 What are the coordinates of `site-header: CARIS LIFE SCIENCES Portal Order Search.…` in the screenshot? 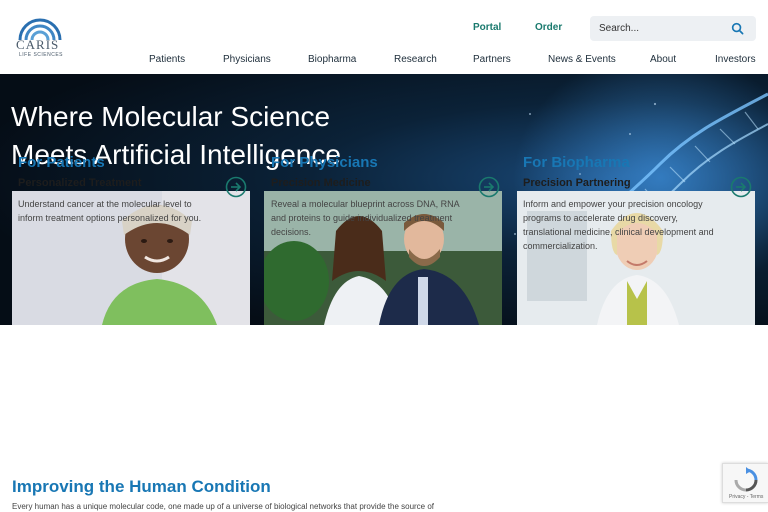 It's located at (384, 37).